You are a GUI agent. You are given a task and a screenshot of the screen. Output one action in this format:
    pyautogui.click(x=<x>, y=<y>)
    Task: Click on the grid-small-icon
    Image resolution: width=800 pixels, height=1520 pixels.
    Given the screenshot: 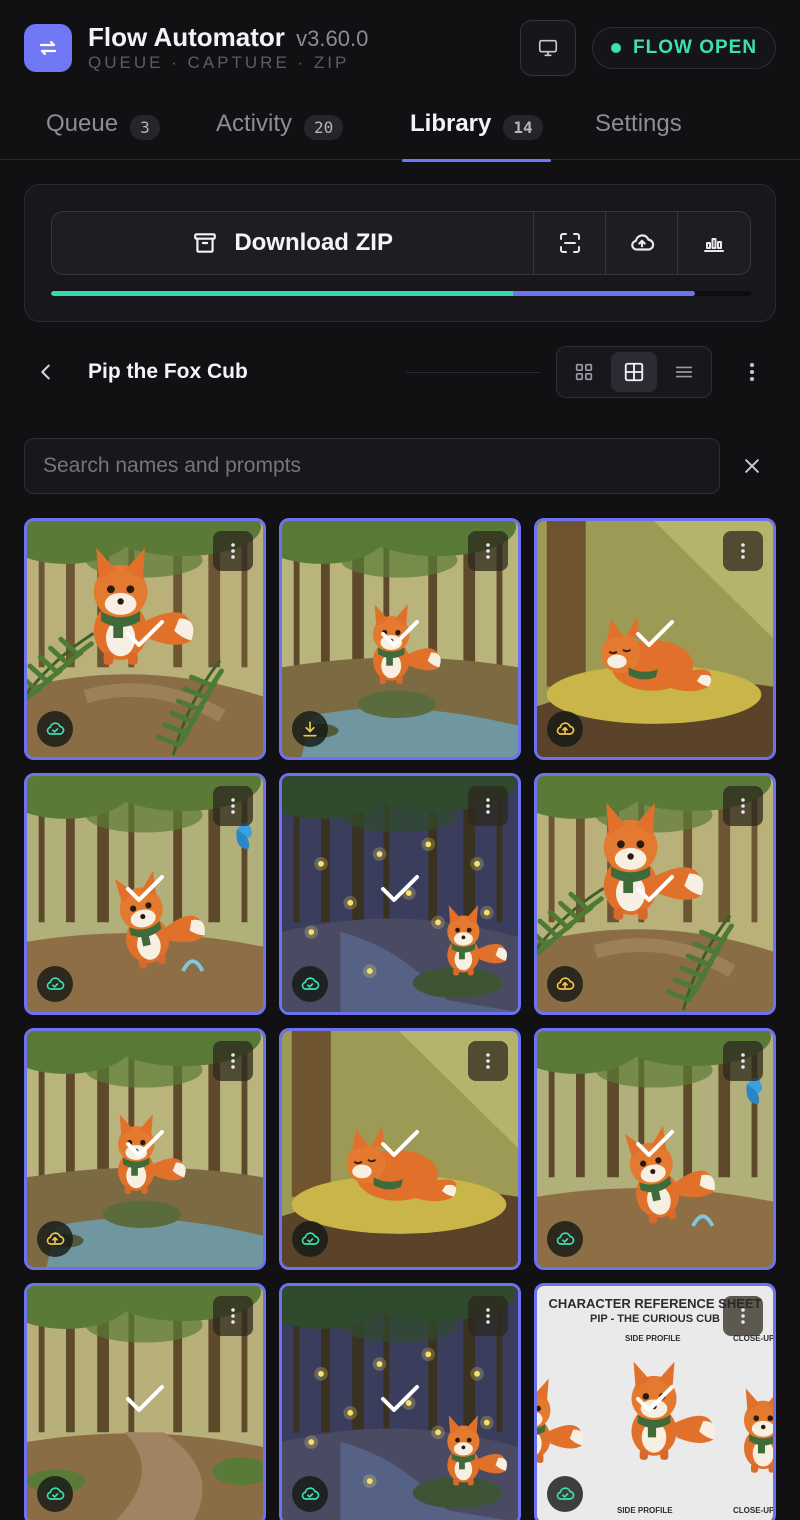 What is the action you would take?
    pyautogui.click(x=584, y=372)
    